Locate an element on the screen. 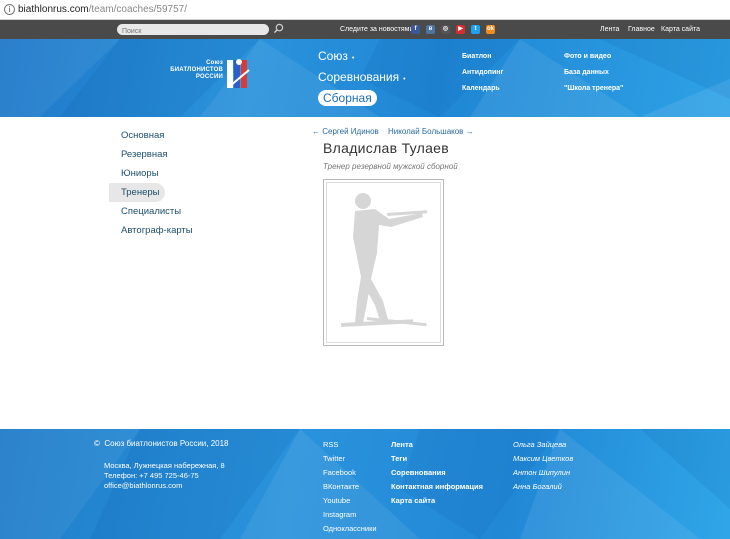 The image size is (730, 539). sidebar-item-coaches: Тренеры is located at coordinates (137, 192).